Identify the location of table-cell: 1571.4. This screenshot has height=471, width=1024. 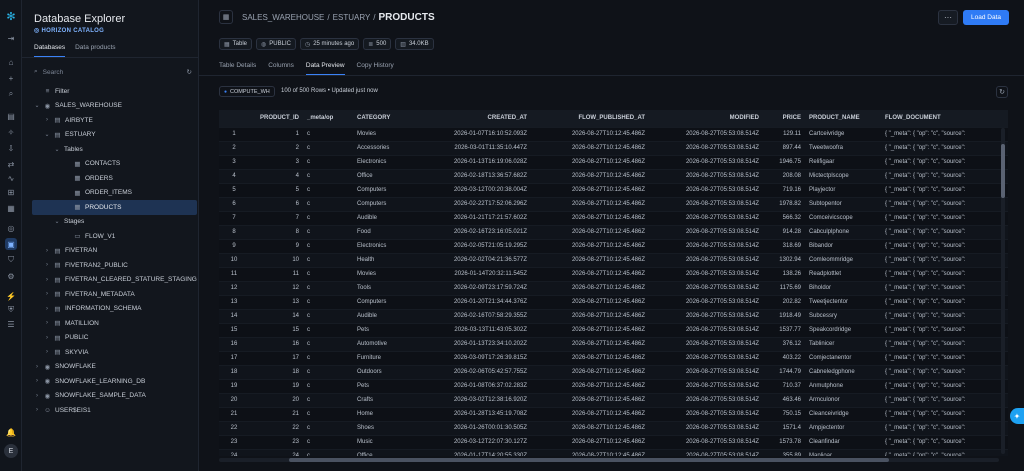
(784, 427).